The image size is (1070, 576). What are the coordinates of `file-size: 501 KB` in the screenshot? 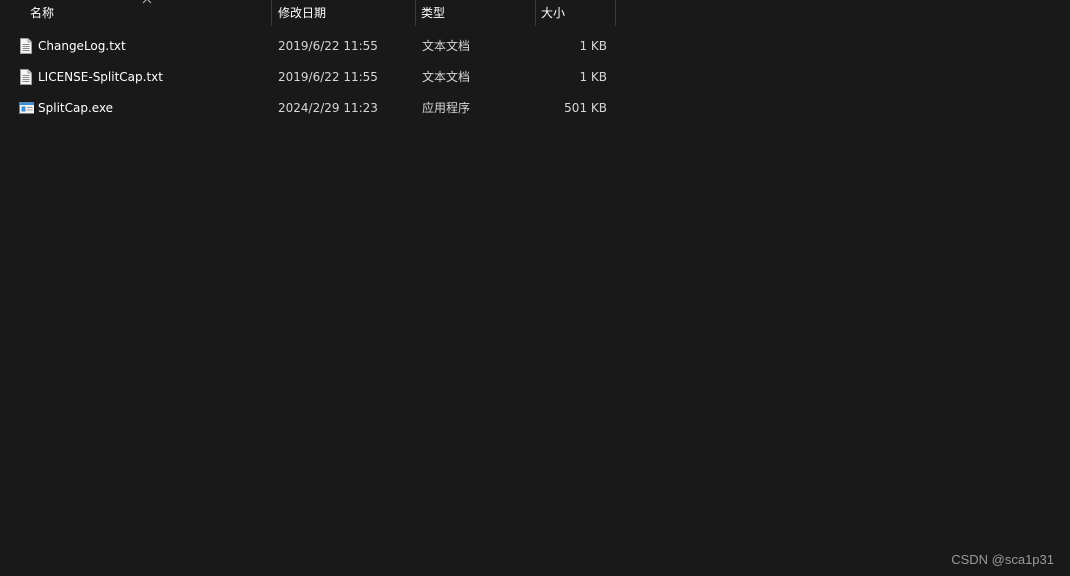 It's located at (585, 108).